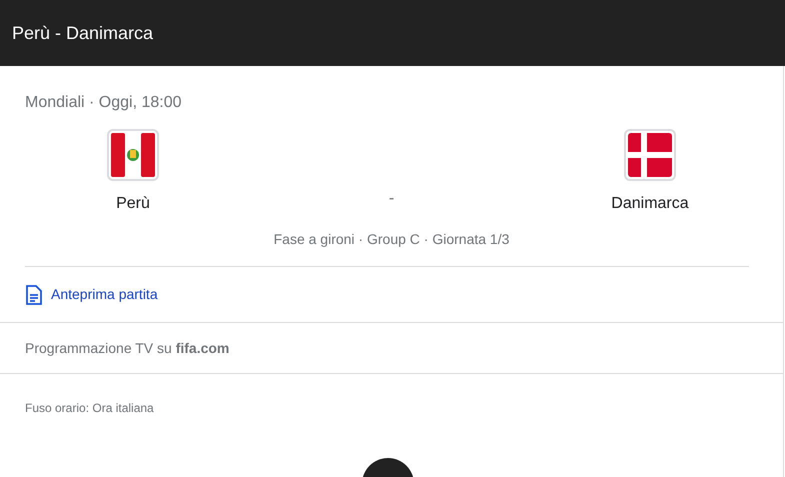 This screenshot has width=785, height=477. Describe the element at coordinates (650, 204) in the screenshot. I see `team-name: Danimarca` at that location.